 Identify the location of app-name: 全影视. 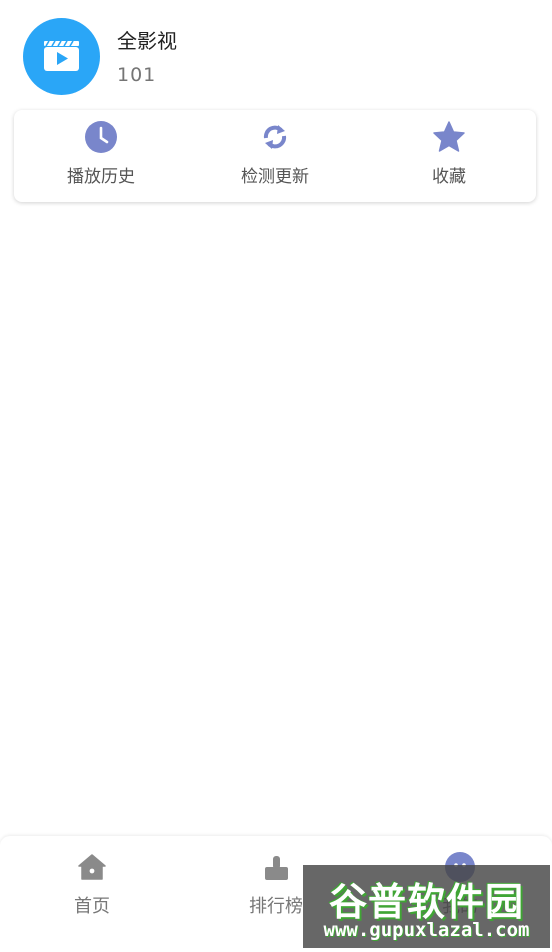
(147, 41).